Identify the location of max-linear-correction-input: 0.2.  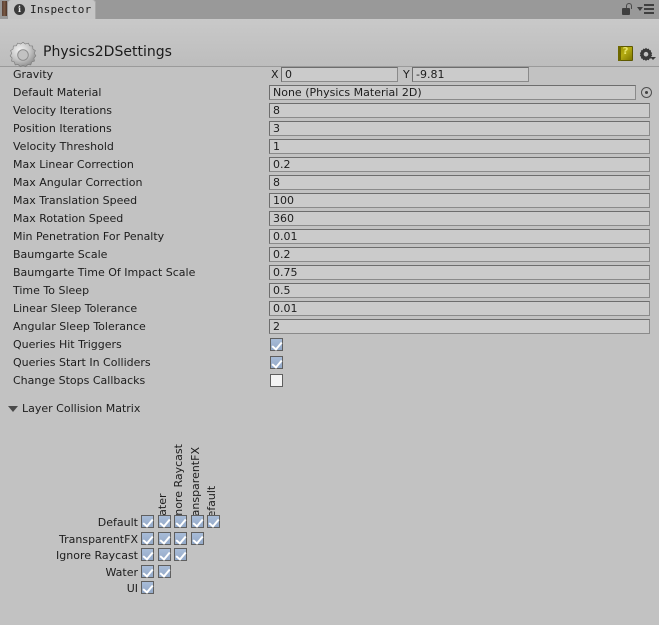
(459, 164).